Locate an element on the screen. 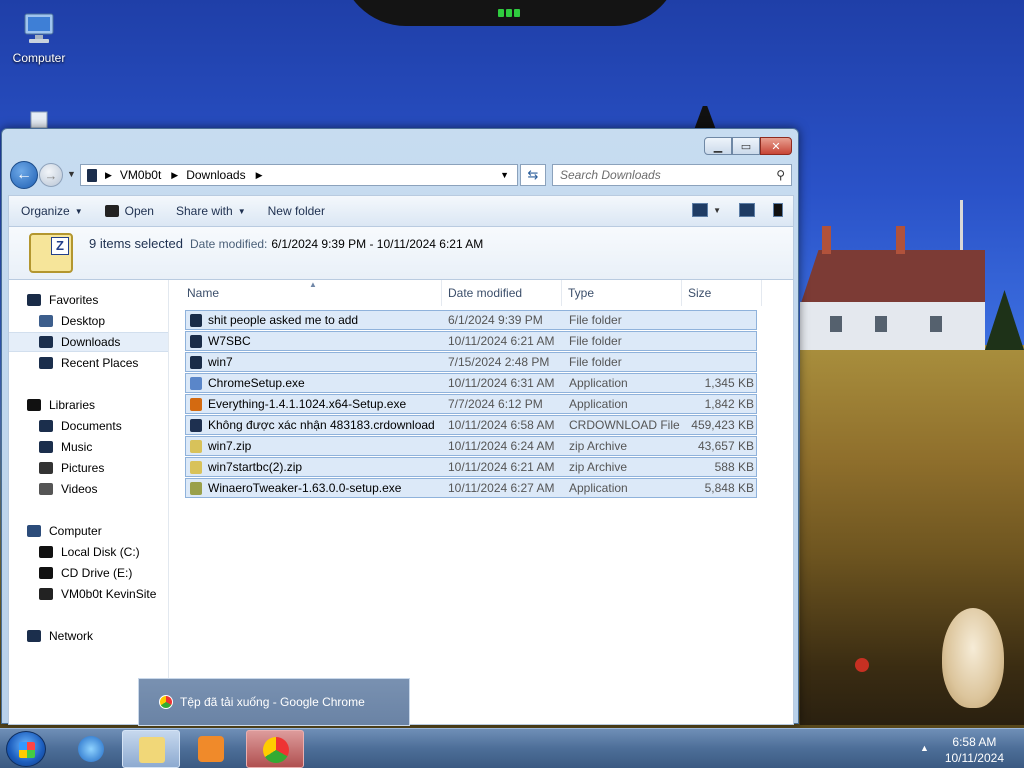 This screenshot has width=1024, height=768. address-dropdown-icon: ▼ is located at coordinates (504, 175).